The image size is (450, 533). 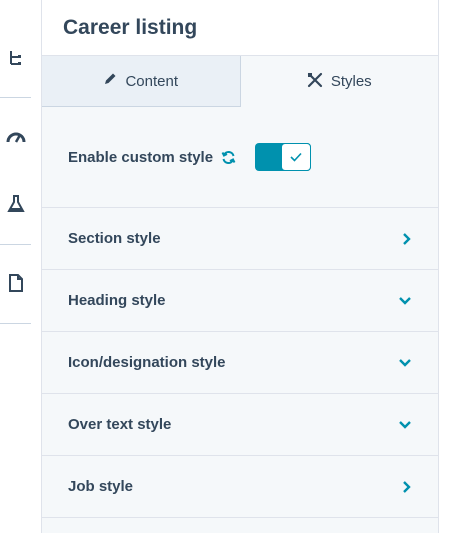 What do you see at coordinates (240, 28) in the screenshot?
I see `panel-header: Career listing` at bounding box center [240, 28].